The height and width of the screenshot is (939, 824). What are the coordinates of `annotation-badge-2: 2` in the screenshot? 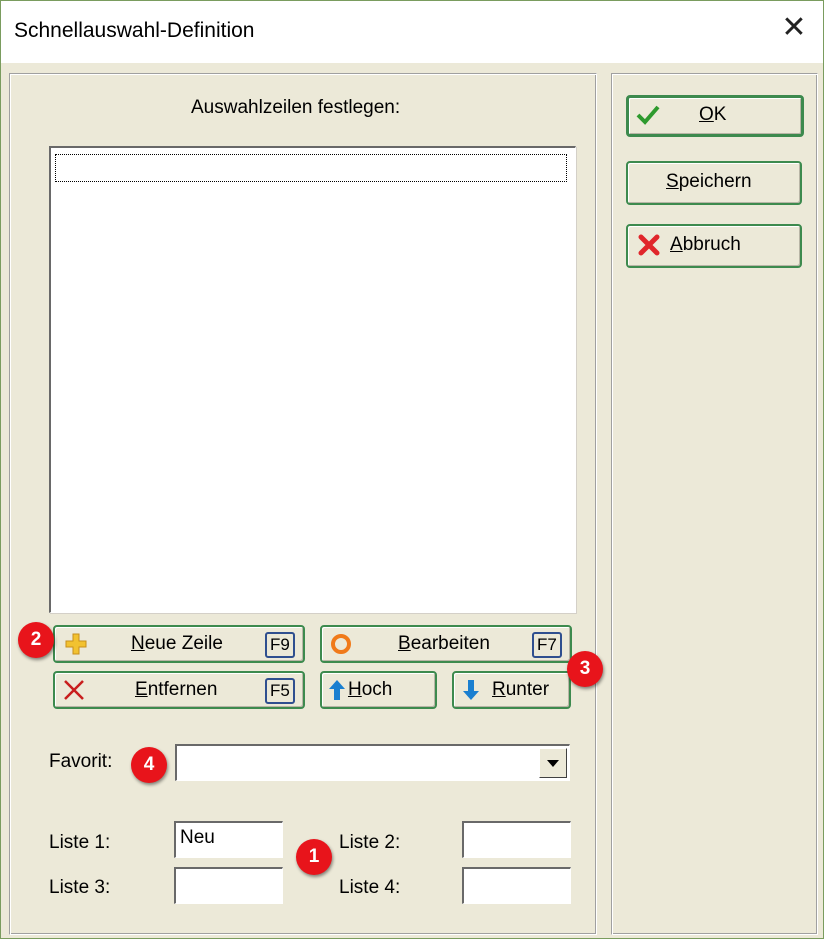 It's located at (36, 640).